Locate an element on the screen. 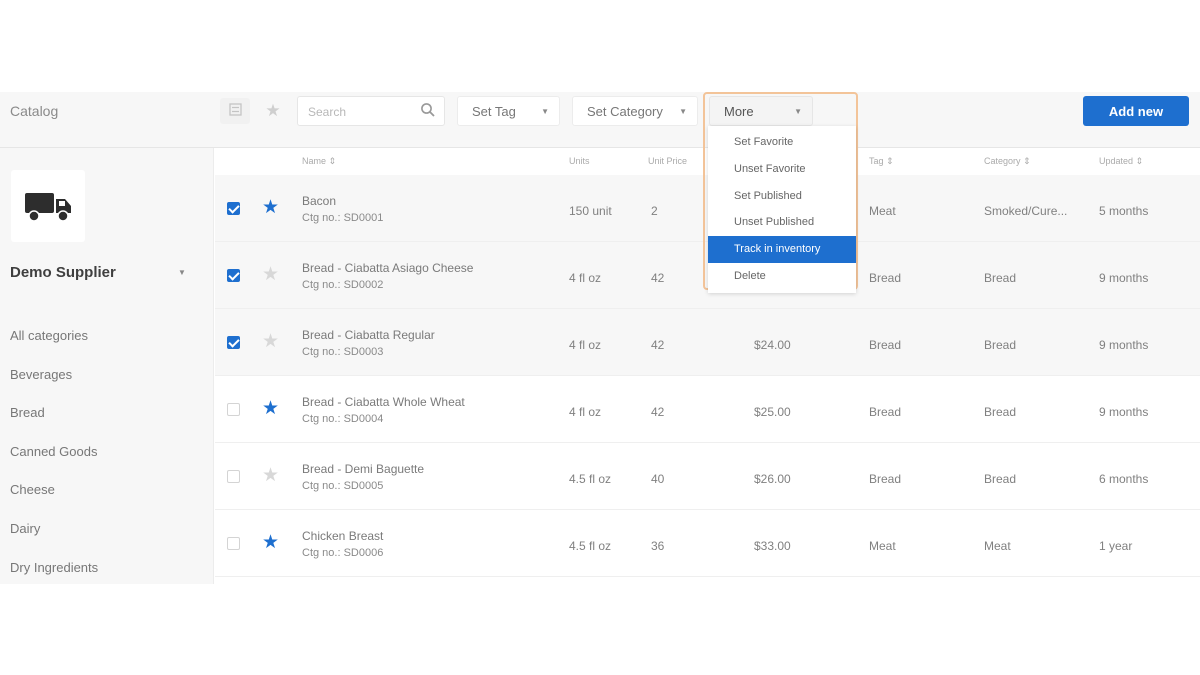  product-sku: Ctg no.: SD0002 is located at coordinates (343, 285).